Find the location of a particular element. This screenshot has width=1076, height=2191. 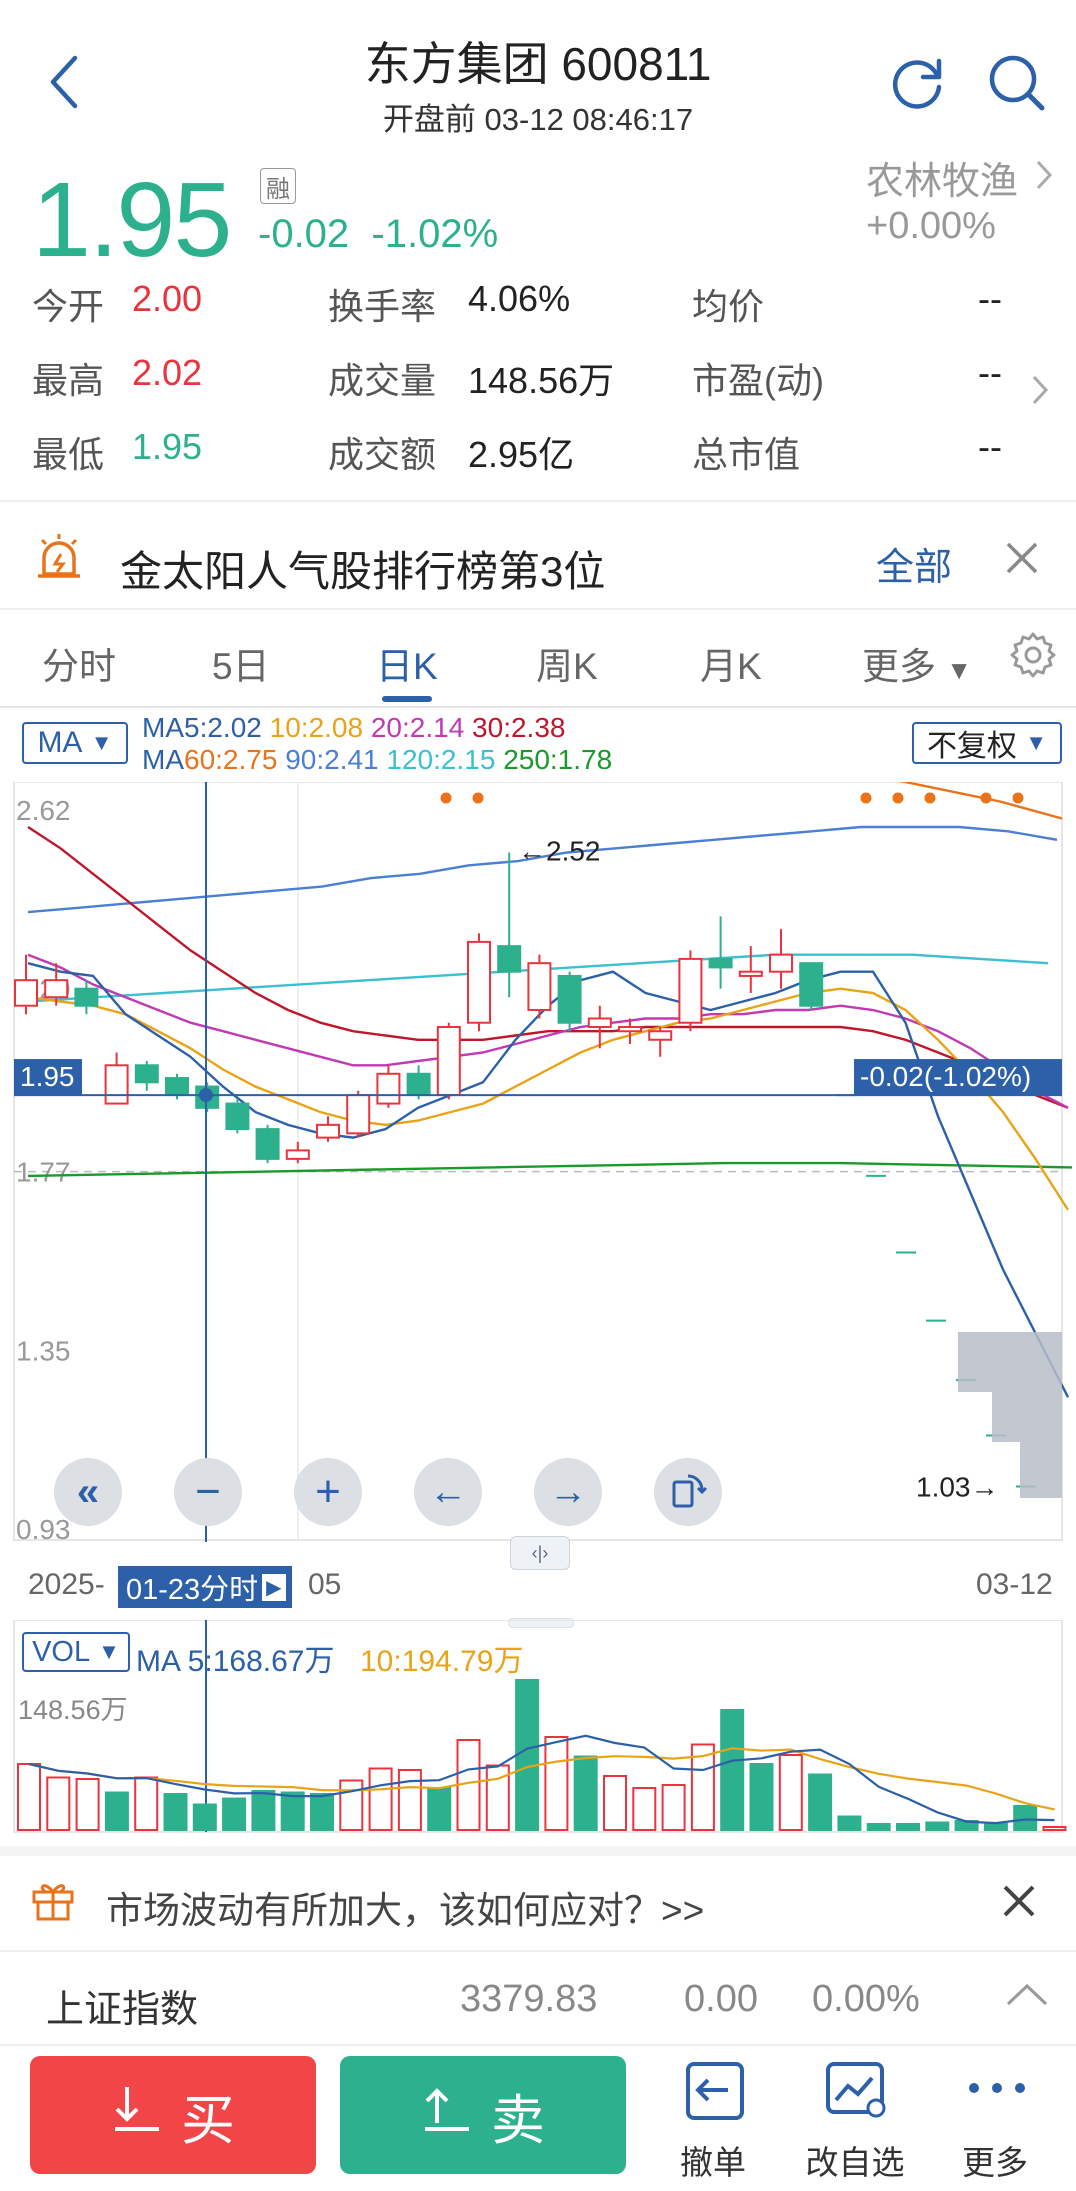

edit-watchlist-label: 改自选 is located at coordinates (855, 2162).